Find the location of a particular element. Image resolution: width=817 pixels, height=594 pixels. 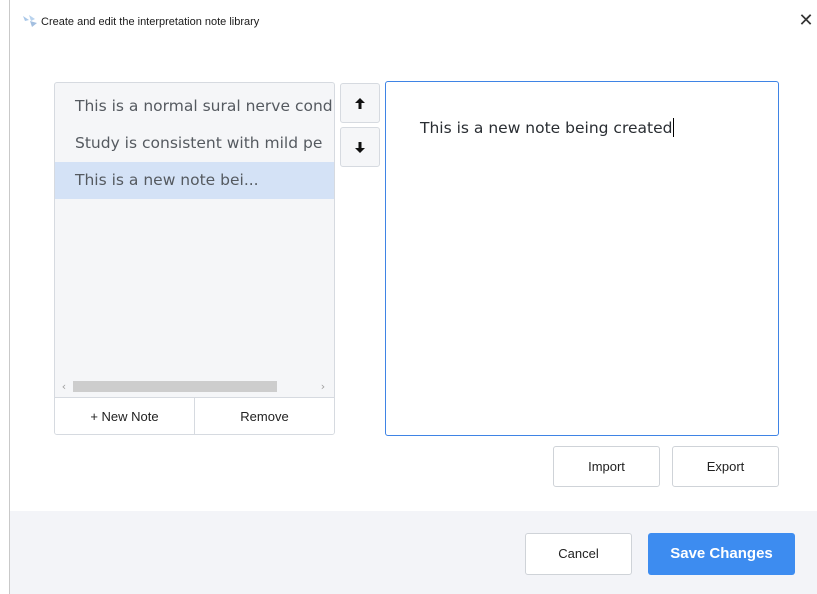

arrow-down-icon is located at coordinates (360, 147).